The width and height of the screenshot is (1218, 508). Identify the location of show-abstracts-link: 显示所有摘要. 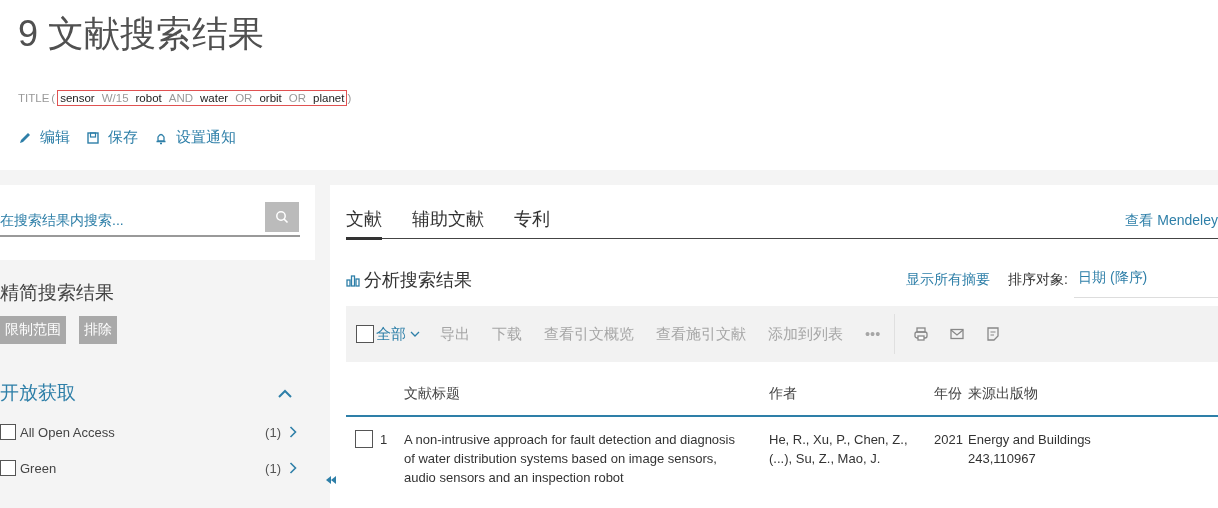
(948, 279).